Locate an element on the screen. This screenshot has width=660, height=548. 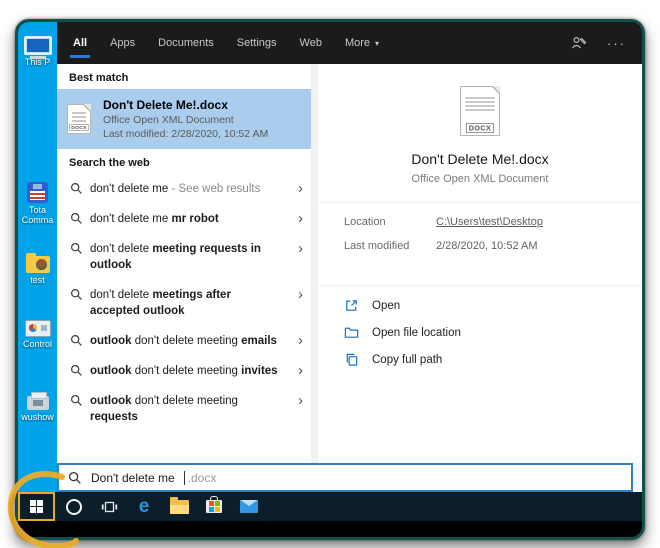
mail-button is located at coordinates (249, 507).